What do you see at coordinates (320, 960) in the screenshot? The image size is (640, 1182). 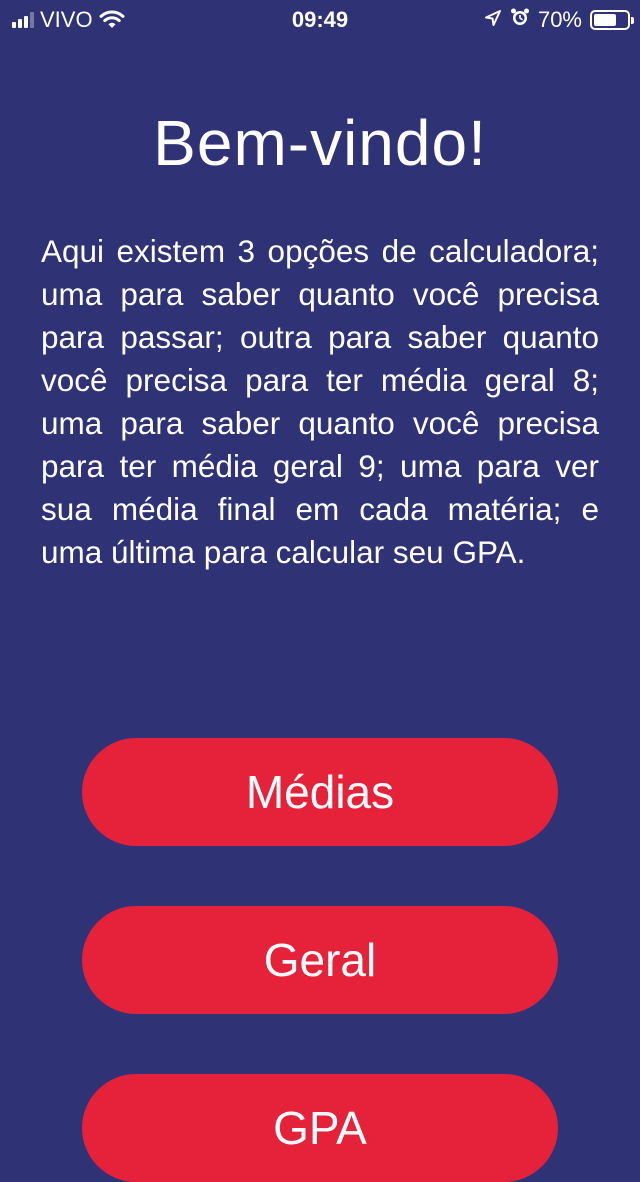 I see `geral-button: Geral` at bounding box center [320, 960].